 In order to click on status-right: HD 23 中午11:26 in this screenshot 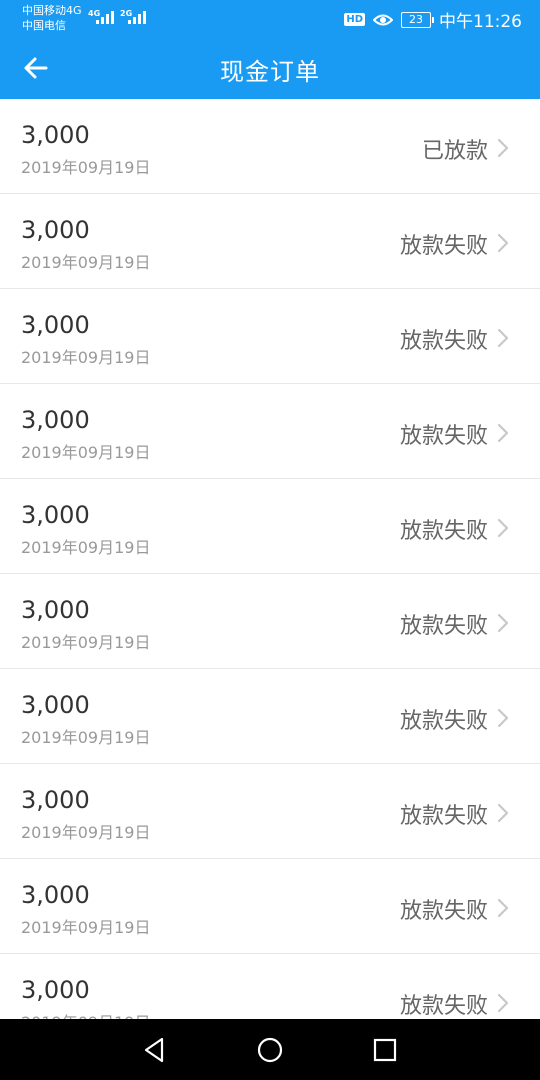, I will do `click(433, 19)`.